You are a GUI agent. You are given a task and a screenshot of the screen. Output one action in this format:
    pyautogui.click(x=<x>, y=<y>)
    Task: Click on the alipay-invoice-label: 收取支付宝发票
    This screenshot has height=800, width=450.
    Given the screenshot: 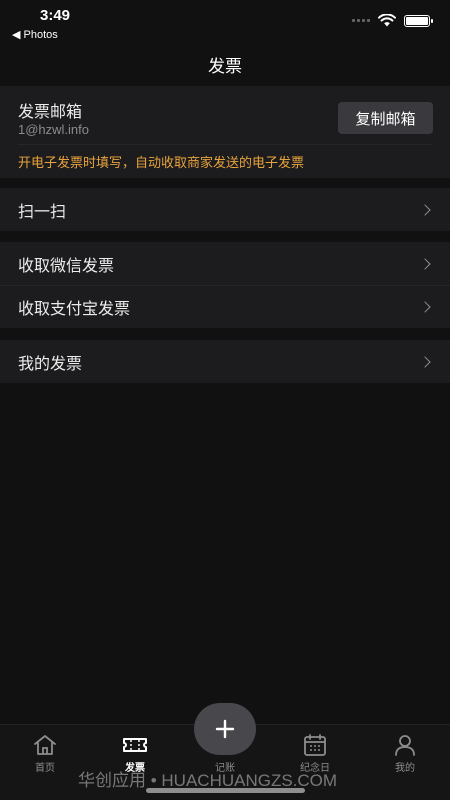 What is the action you would take?
    pyautogui.click(x=74, y=308)
    